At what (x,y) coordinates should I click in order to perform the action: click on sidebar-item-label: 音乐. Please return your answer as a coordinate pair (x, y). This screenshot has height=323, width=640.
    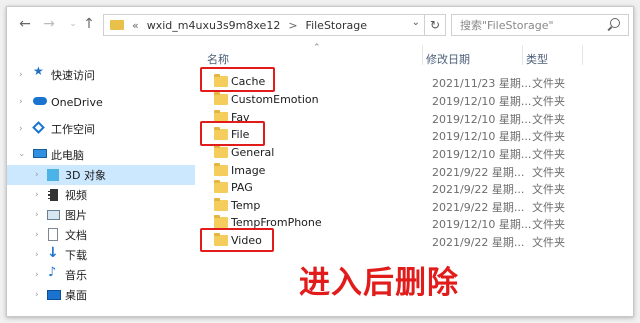
    Looking at the image, I should click on (76, 275).